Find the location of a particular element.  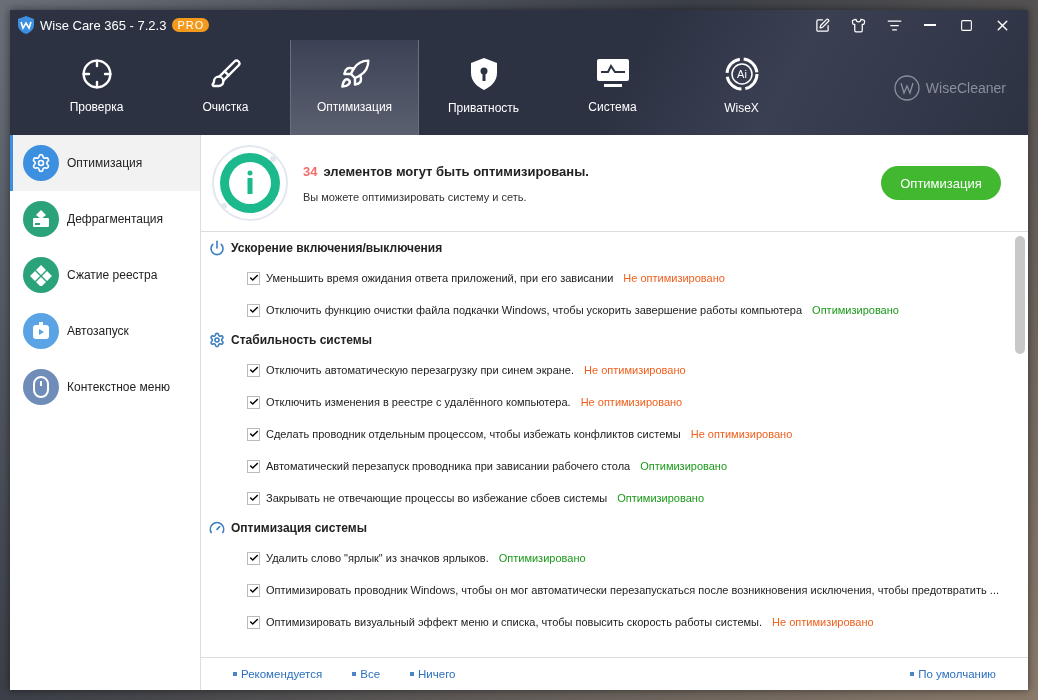

brush-icon is located at coordinates (225, 73).